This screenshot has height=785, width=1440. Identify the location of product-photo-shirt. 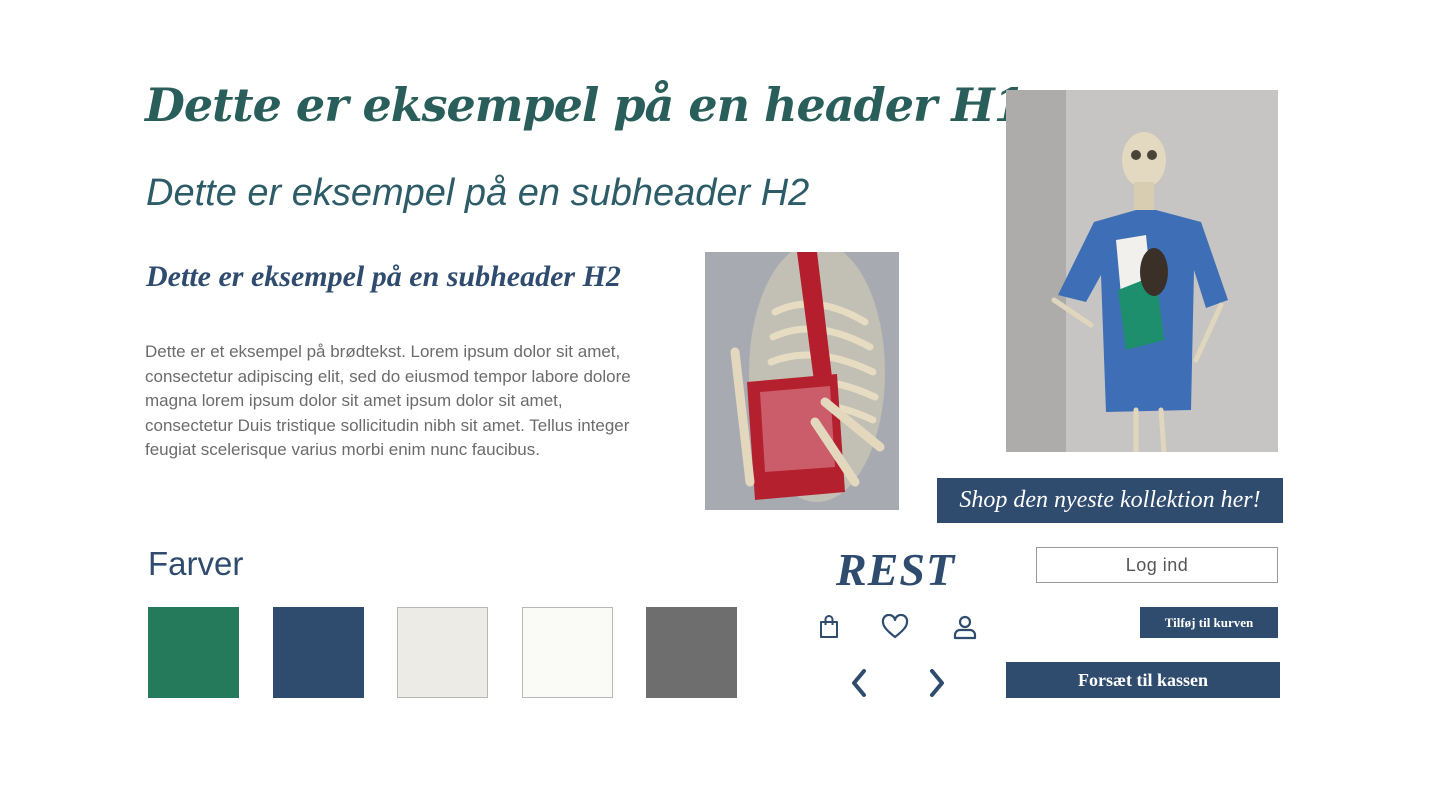
(1142, 271).